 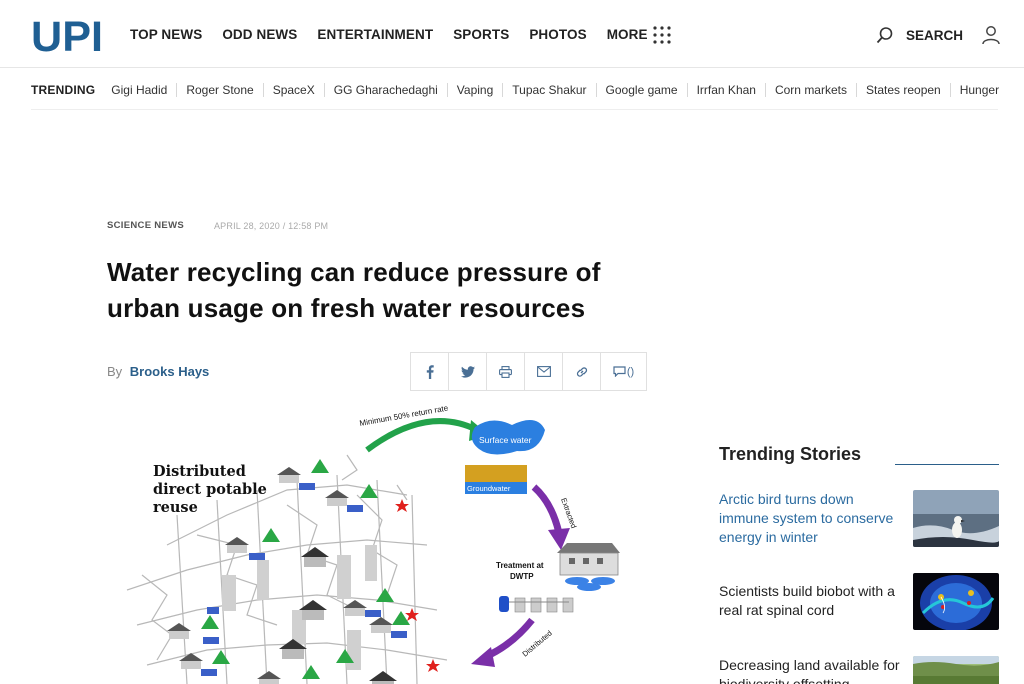 I want to click on trending-link: GG Gharachedaghi, so click(x=385, y=89).